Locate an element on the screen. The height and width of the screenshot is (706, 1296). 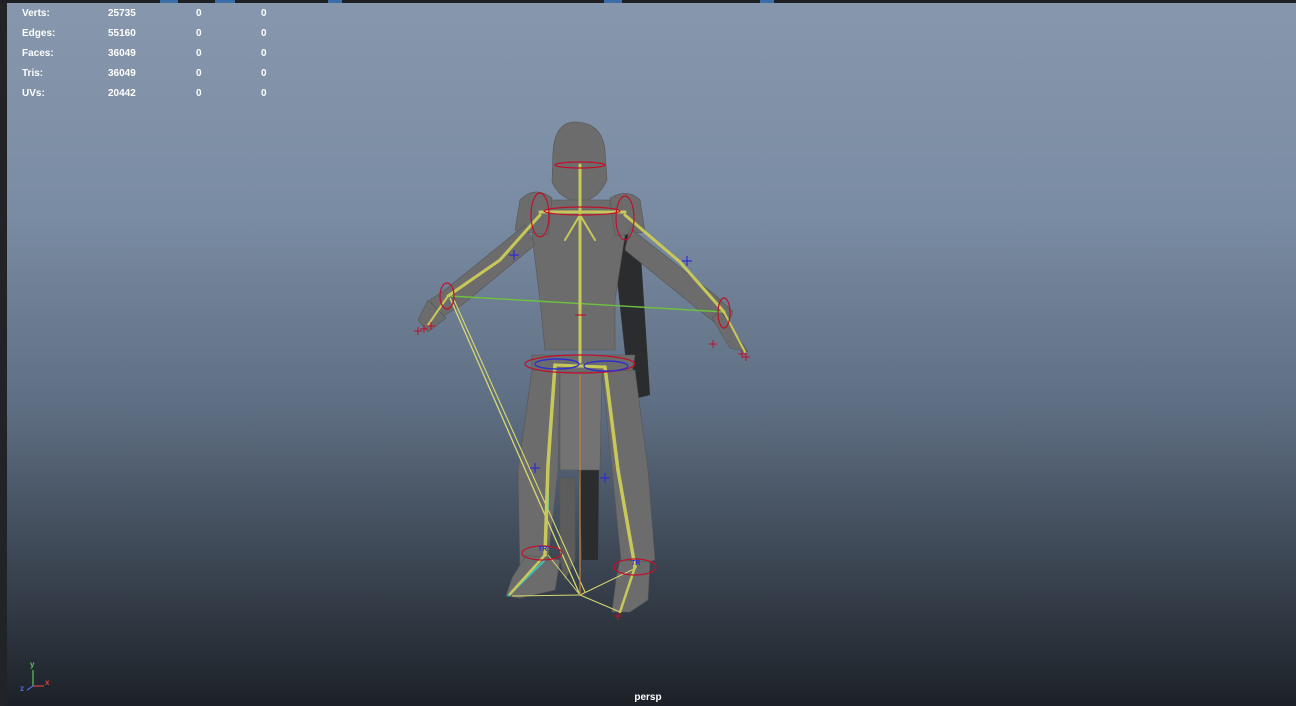
view-axis-gizmo: y x z is located at coordinates (38, 677).